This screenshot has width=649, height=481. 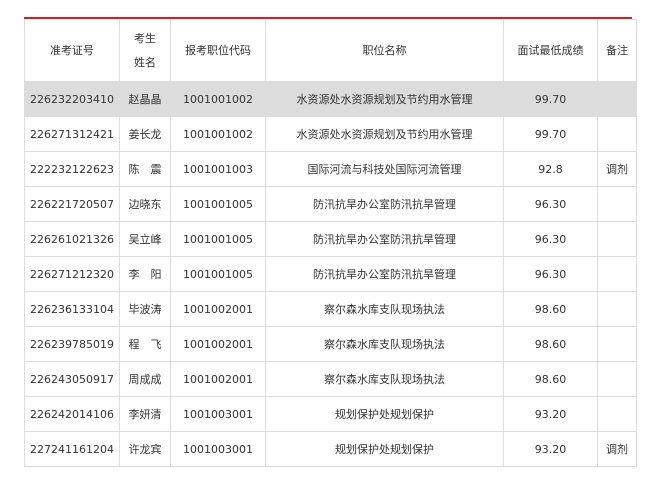 What do you see at coordinates (72, 99) in the screenshot?
I see `cell-ticket: 226232203410` at bounding box center [72, 99].